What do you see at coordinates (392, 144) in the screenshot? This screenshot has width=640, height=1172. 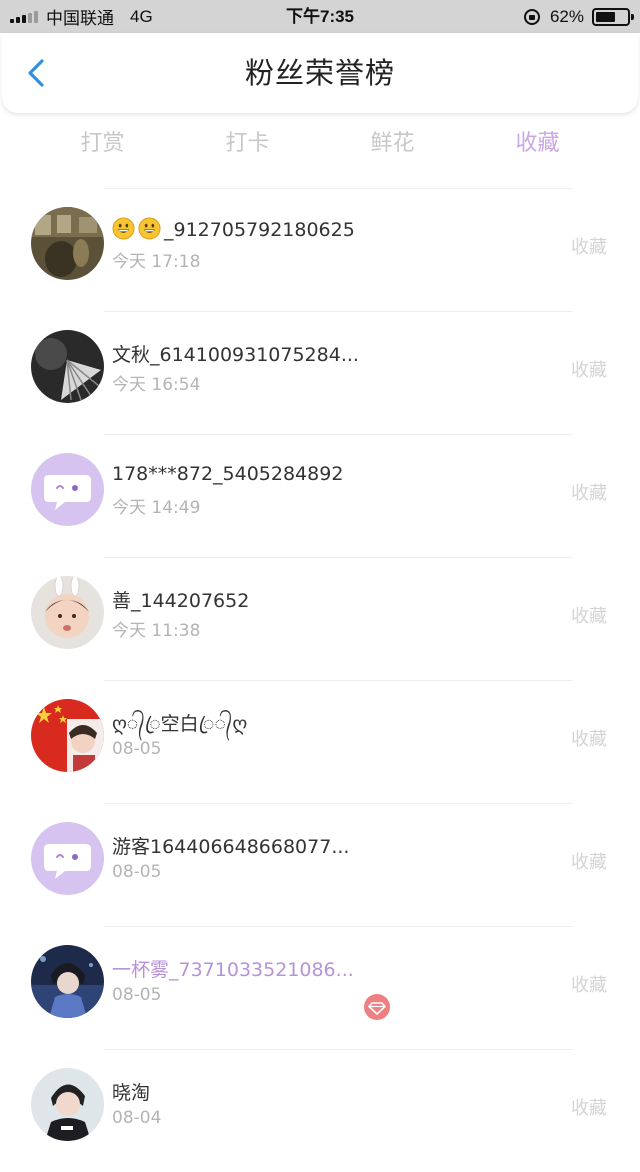 I see `tab-flowers: 鲜花` at bounding box center [392, 144].